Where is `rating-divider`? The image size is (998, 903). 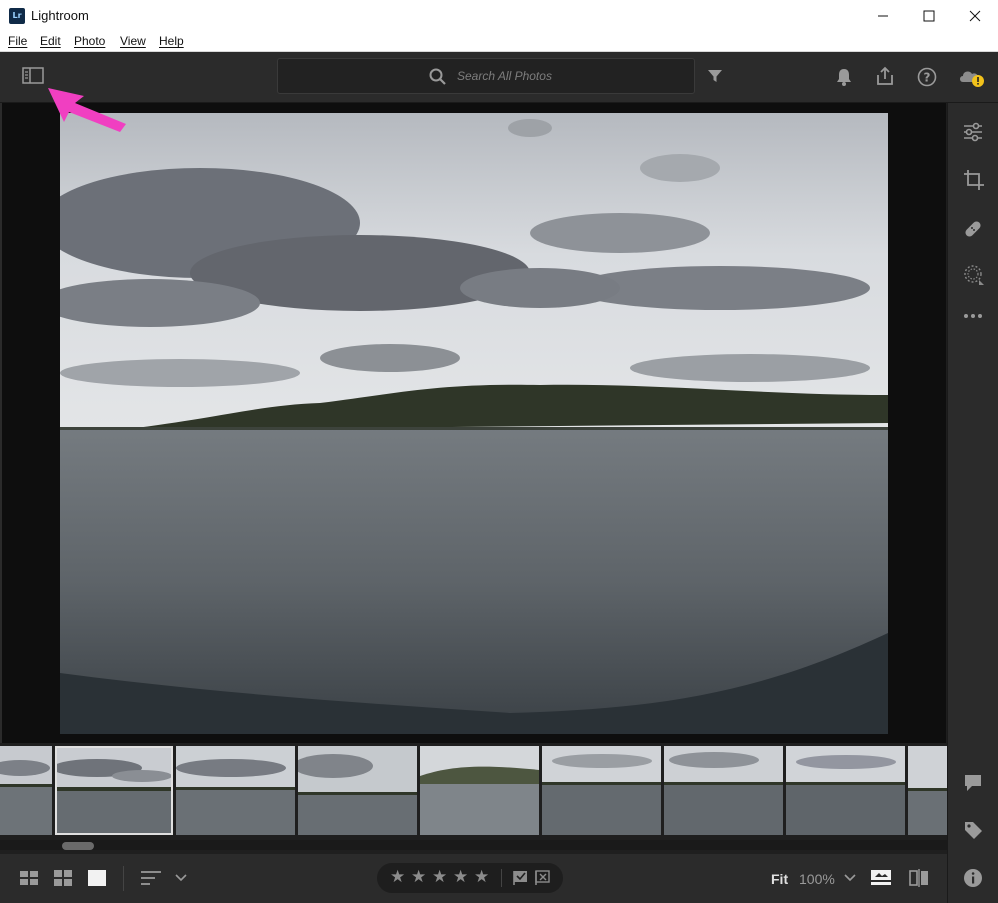
rating-divider is located at coordinates (501, 878).